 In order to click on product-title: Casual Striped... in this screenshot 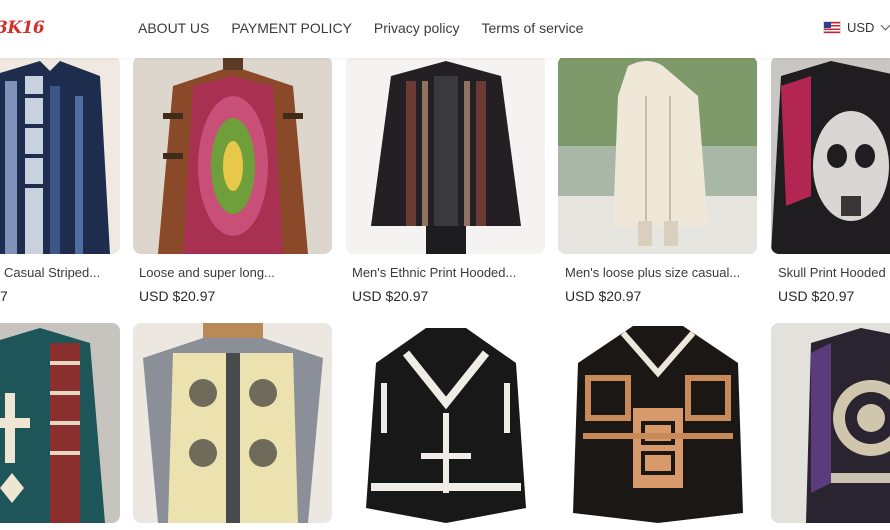, I will do `click(59, 272)`.